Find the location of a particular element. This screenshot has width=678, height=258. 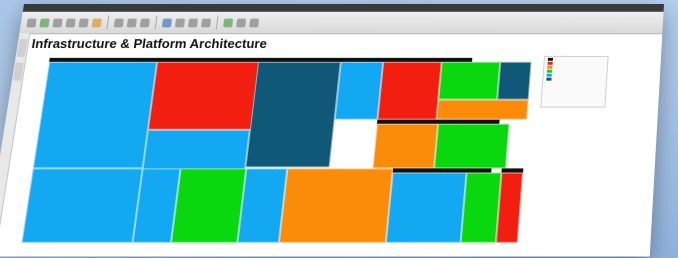

open-icon is located at coordinates (44, 22).